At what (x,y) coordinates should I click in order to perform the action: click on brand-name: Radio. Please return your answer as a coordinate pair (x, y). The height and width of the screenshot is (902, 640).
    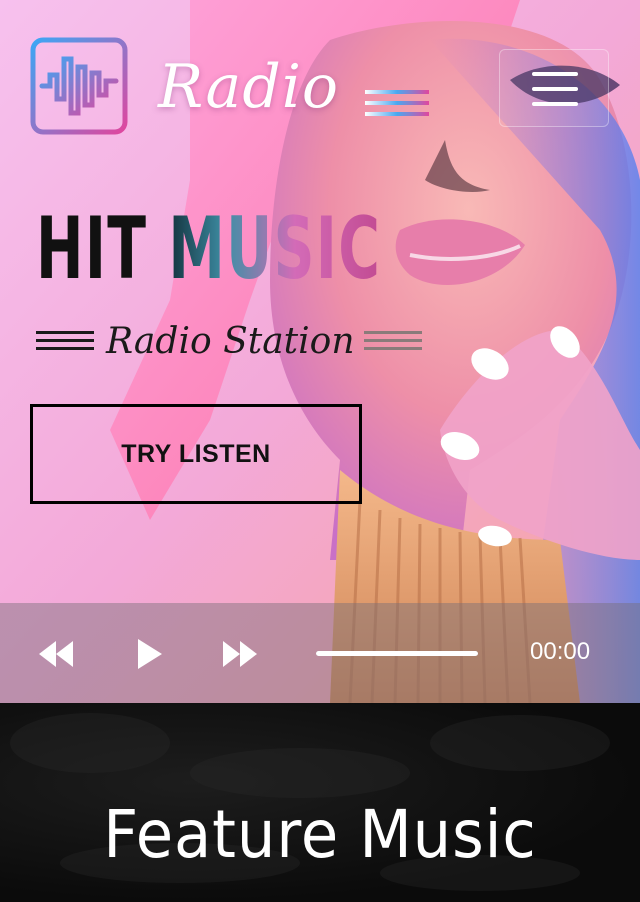
    Looking at the image, I should click on (248, 87).